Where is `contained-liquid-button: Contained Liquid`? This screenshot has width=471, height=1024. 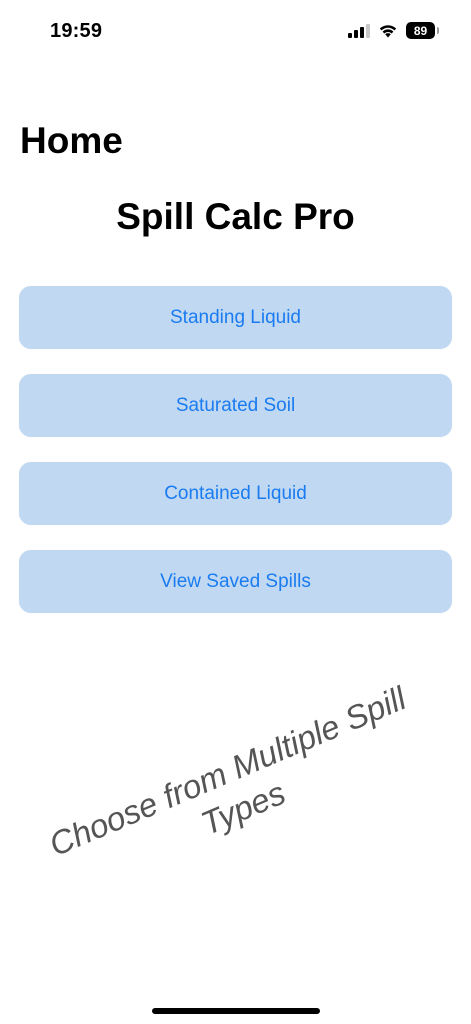 contained-liquid-button: Contained Liquid is located at coordinates (235, 493).